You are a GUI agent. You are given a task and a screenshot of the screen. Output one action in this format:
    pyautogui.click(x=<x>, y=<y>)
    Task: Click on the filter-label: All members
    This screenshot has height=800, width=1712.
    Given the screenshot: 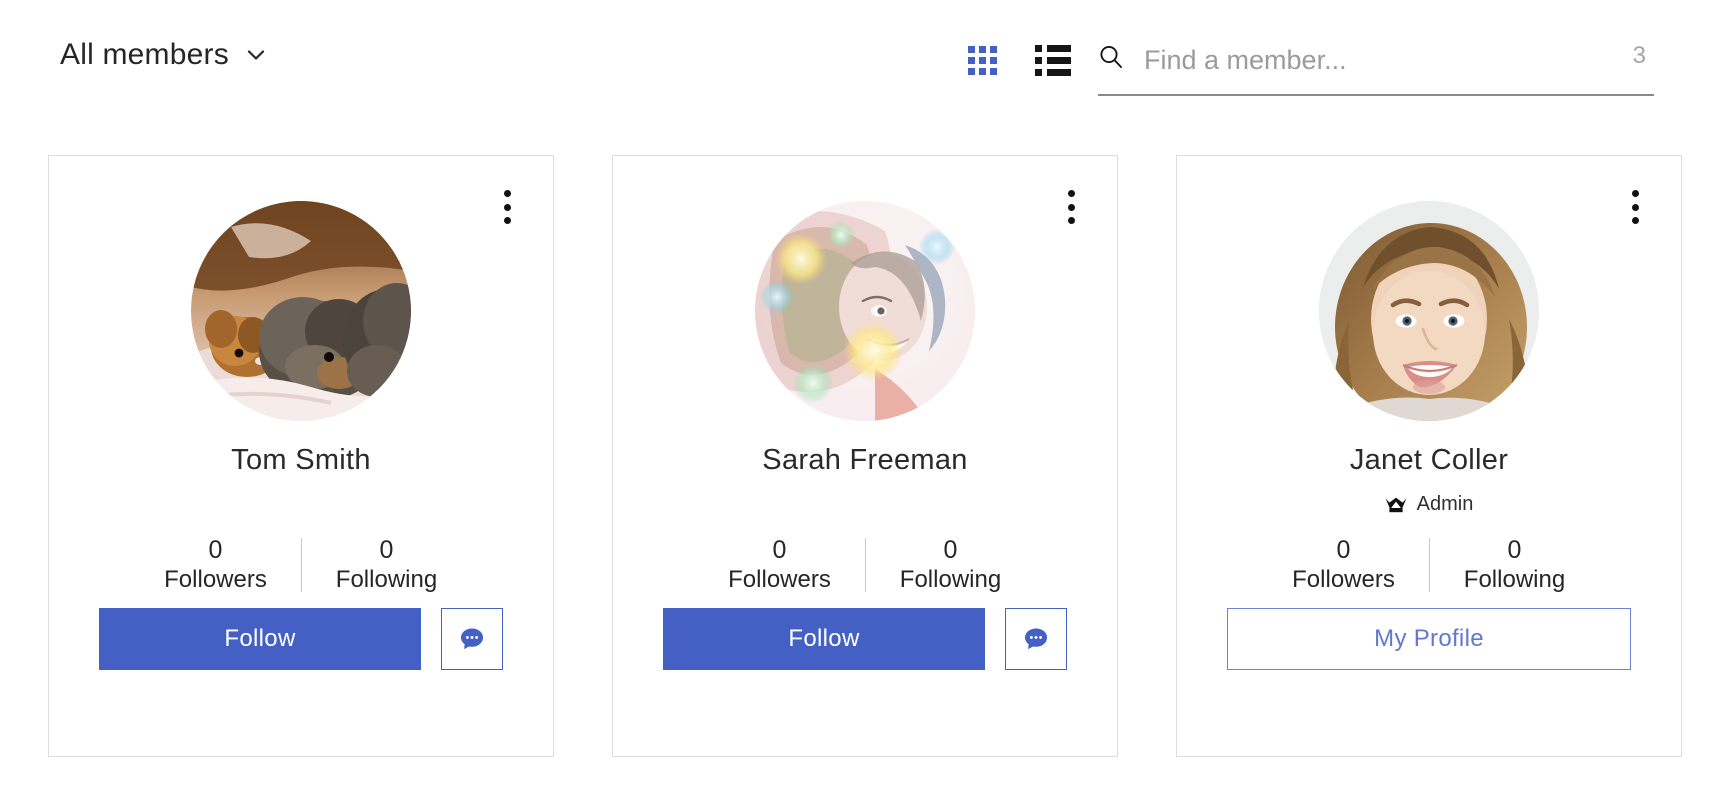 What is the action you would take?
    pyautogui.click(x=144, y=54)
    